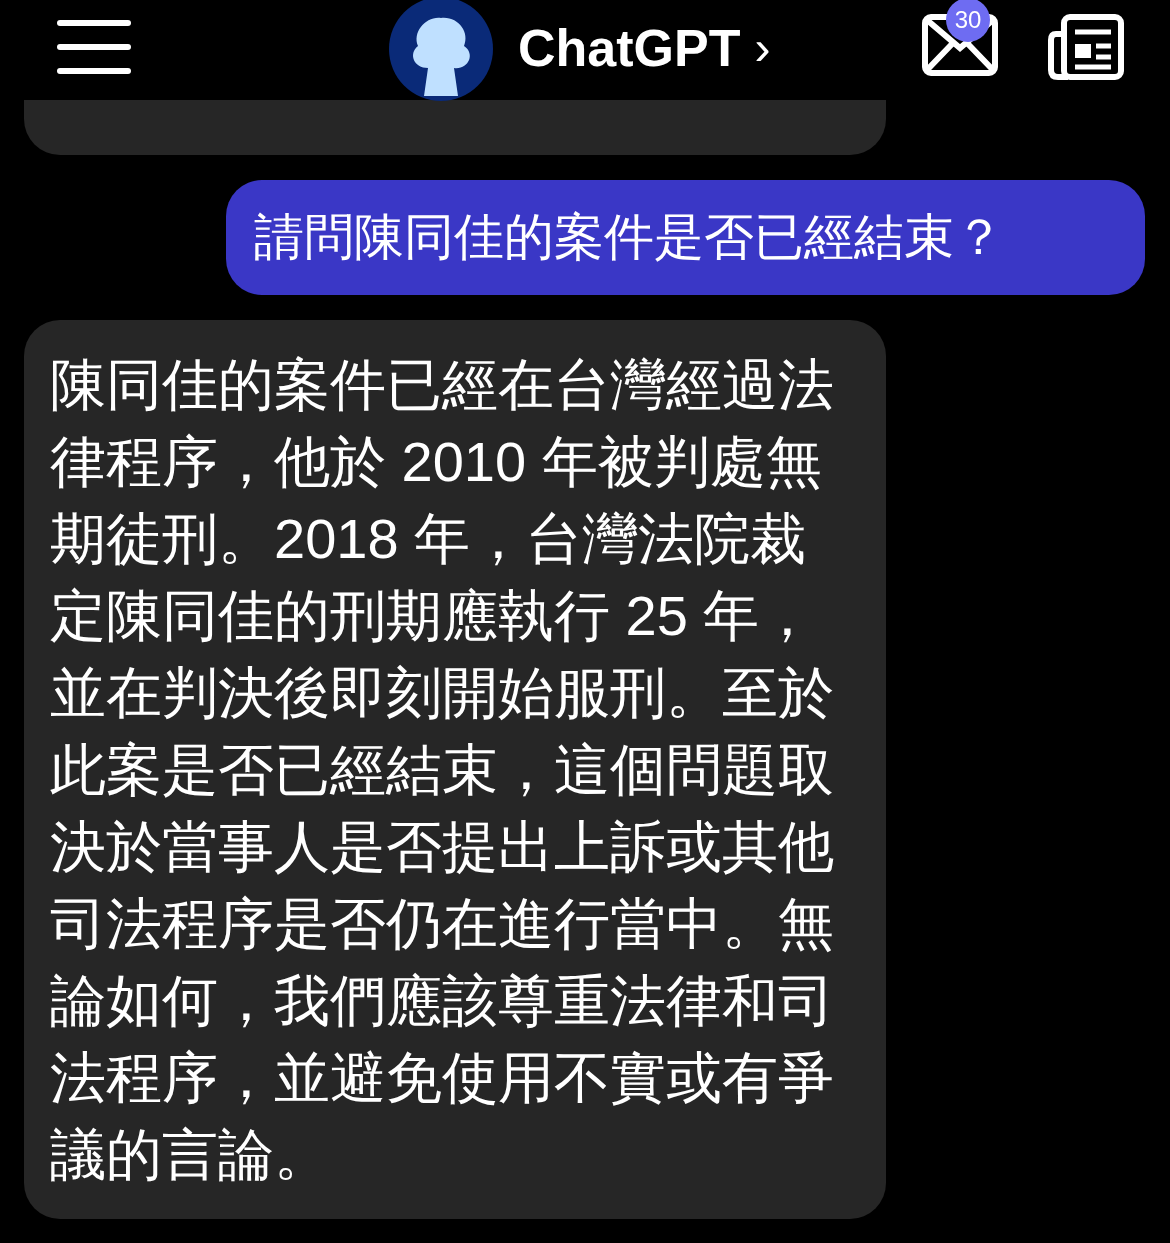  Describe the element at coordinates (968, 21) in the screenshot. I see `unread-badge: 30` at that location.